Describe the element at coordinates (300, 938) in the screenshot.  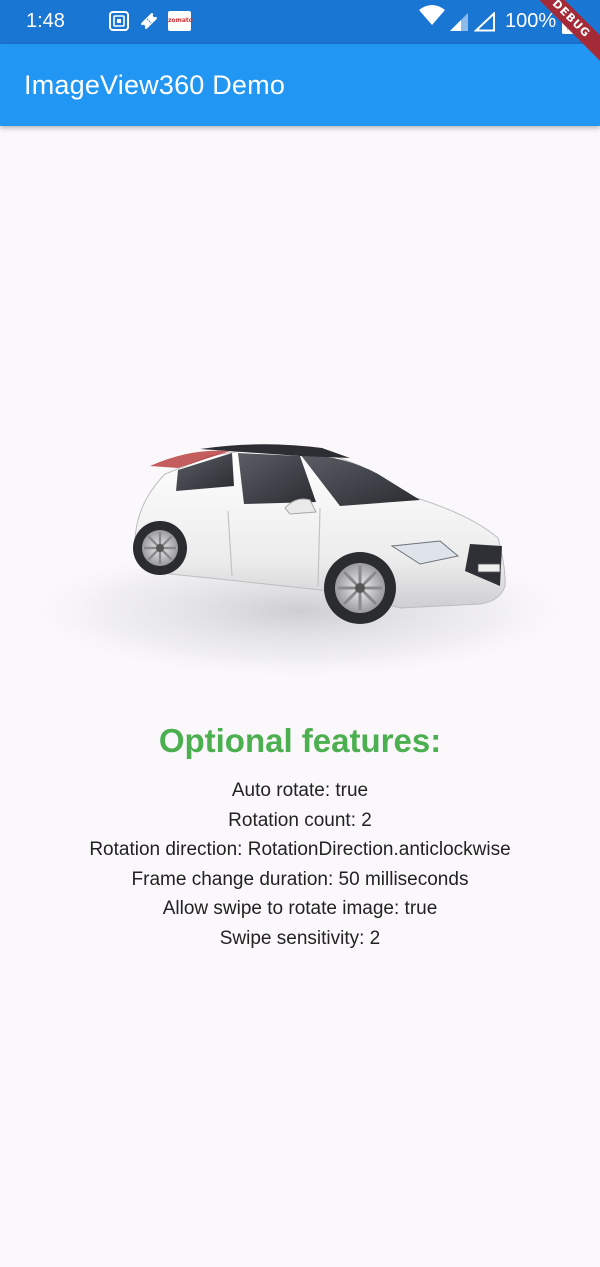
I see `feature-swipe-sensitivity: Swipe sensitivity: 2` at that location.